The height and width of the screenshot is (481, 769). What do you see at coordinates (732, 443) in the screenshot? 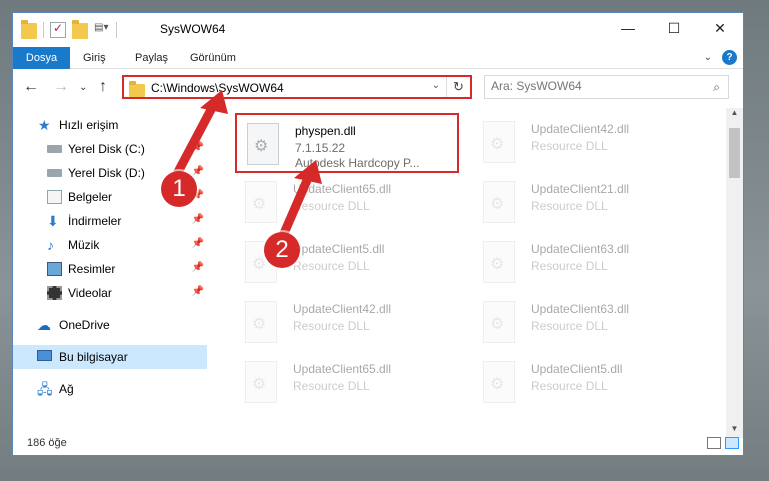
I see `tiles-view-icon` at bounding box center [732, 443].